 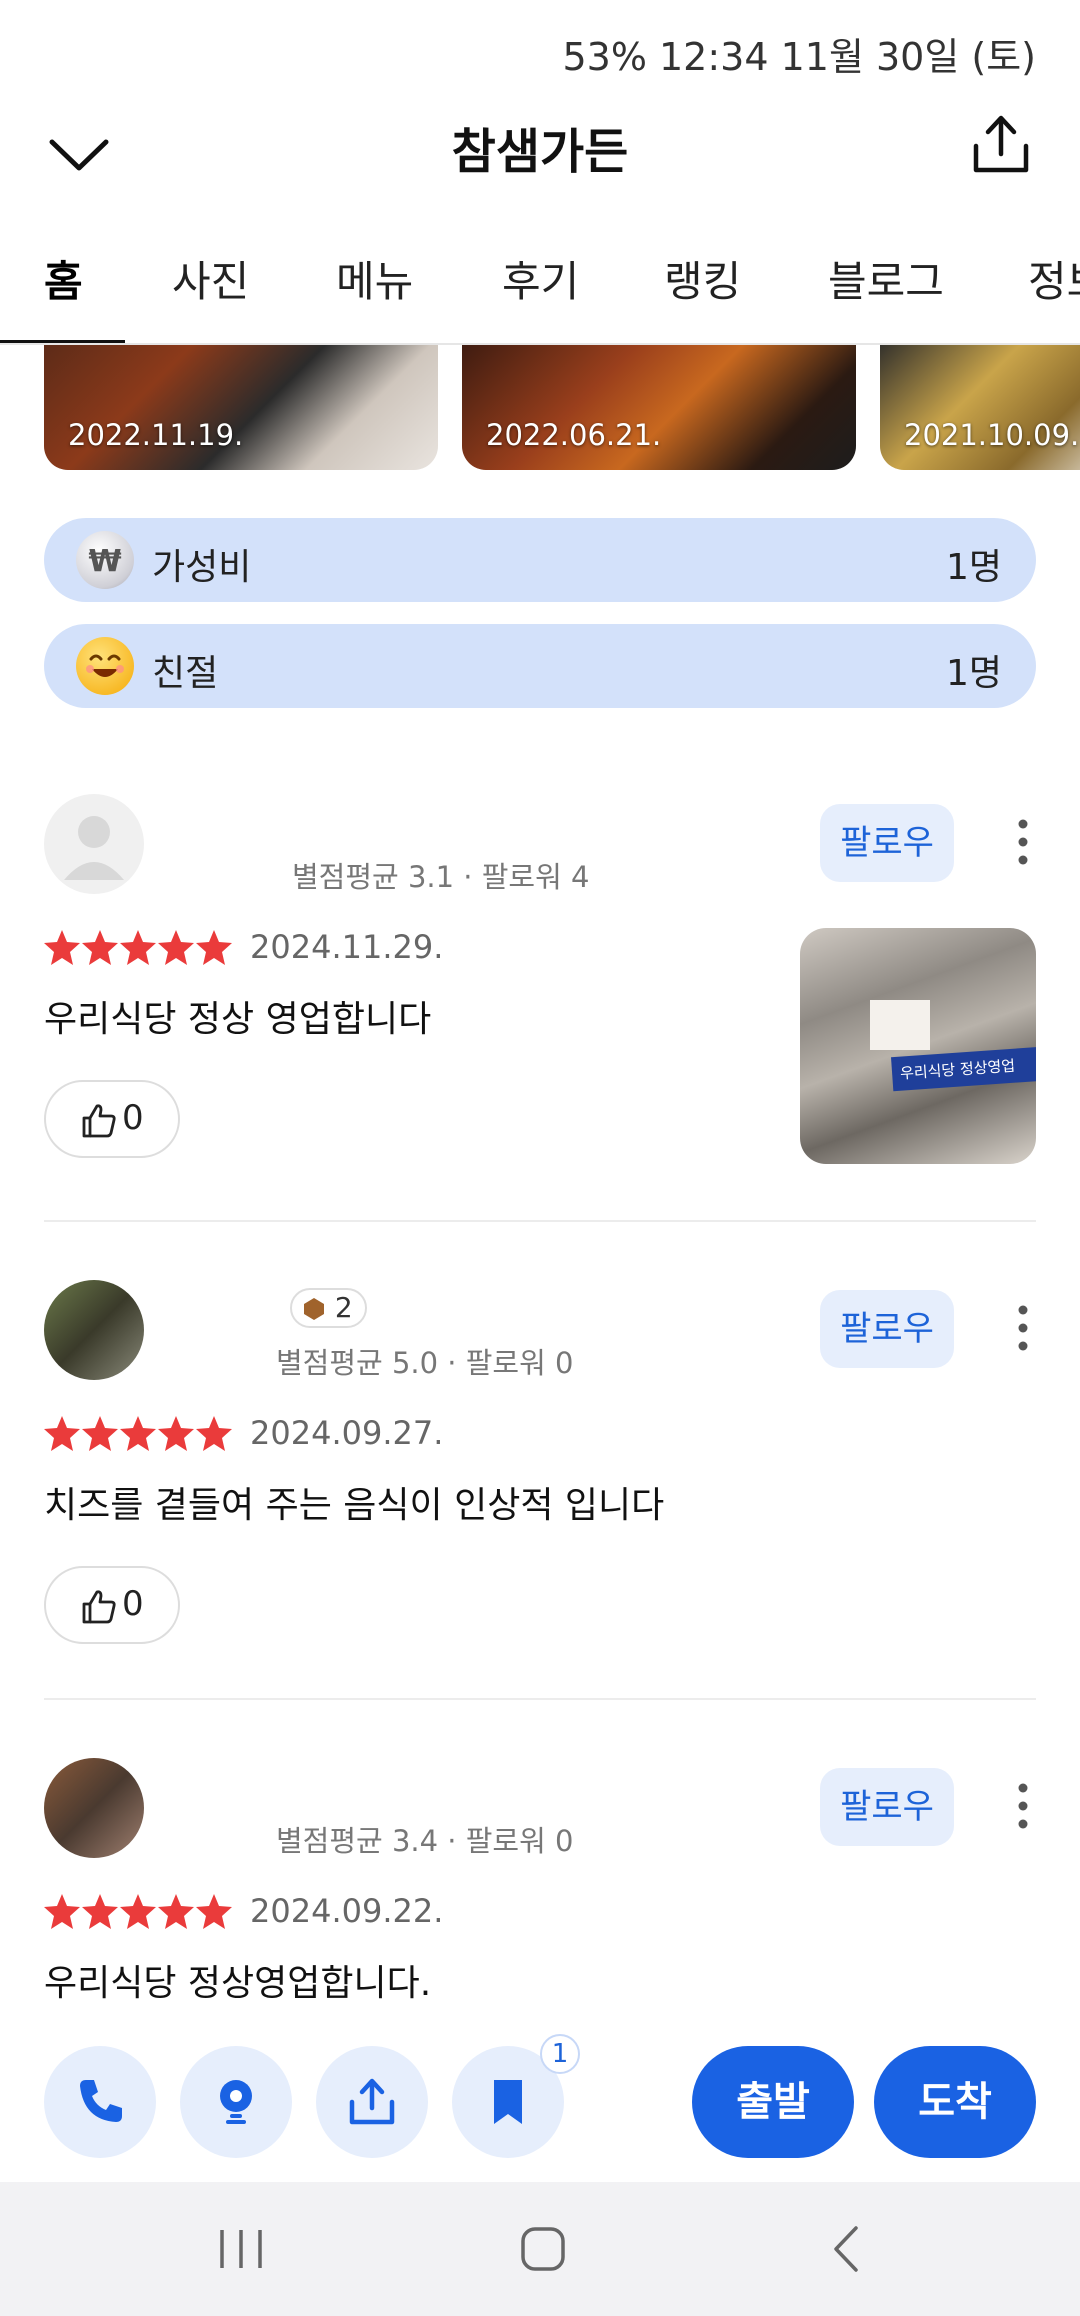 What do you see at coordinates (773, 2102) in the screenshot?
I see `depart-button: 출발` at bounding box center [773, 2102].